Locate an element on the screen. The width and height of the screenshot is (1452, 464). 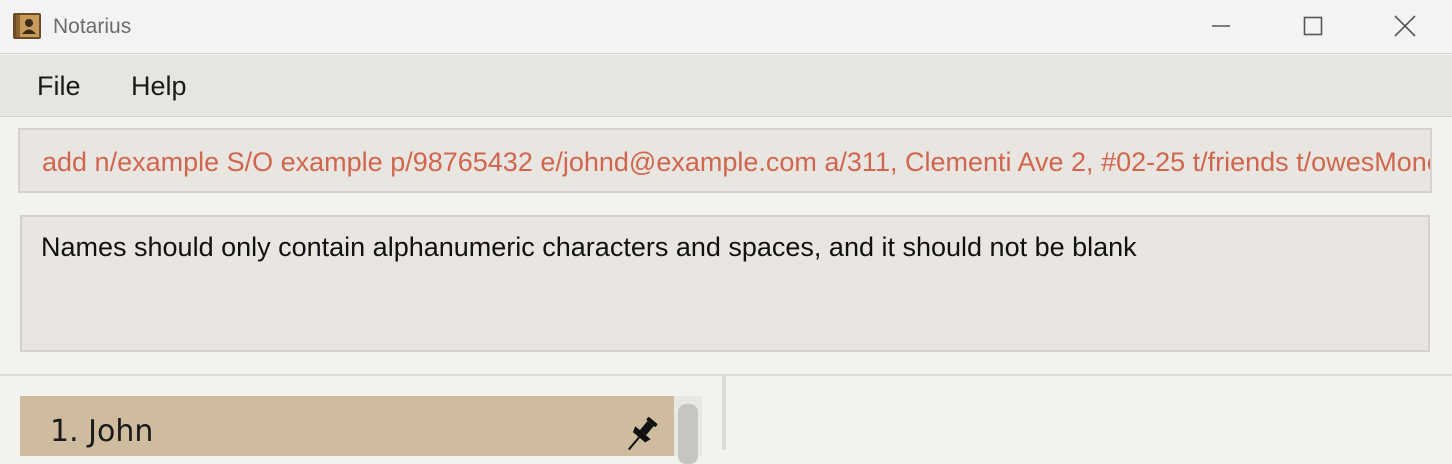
close-button is located at coordinates (1405, 26).